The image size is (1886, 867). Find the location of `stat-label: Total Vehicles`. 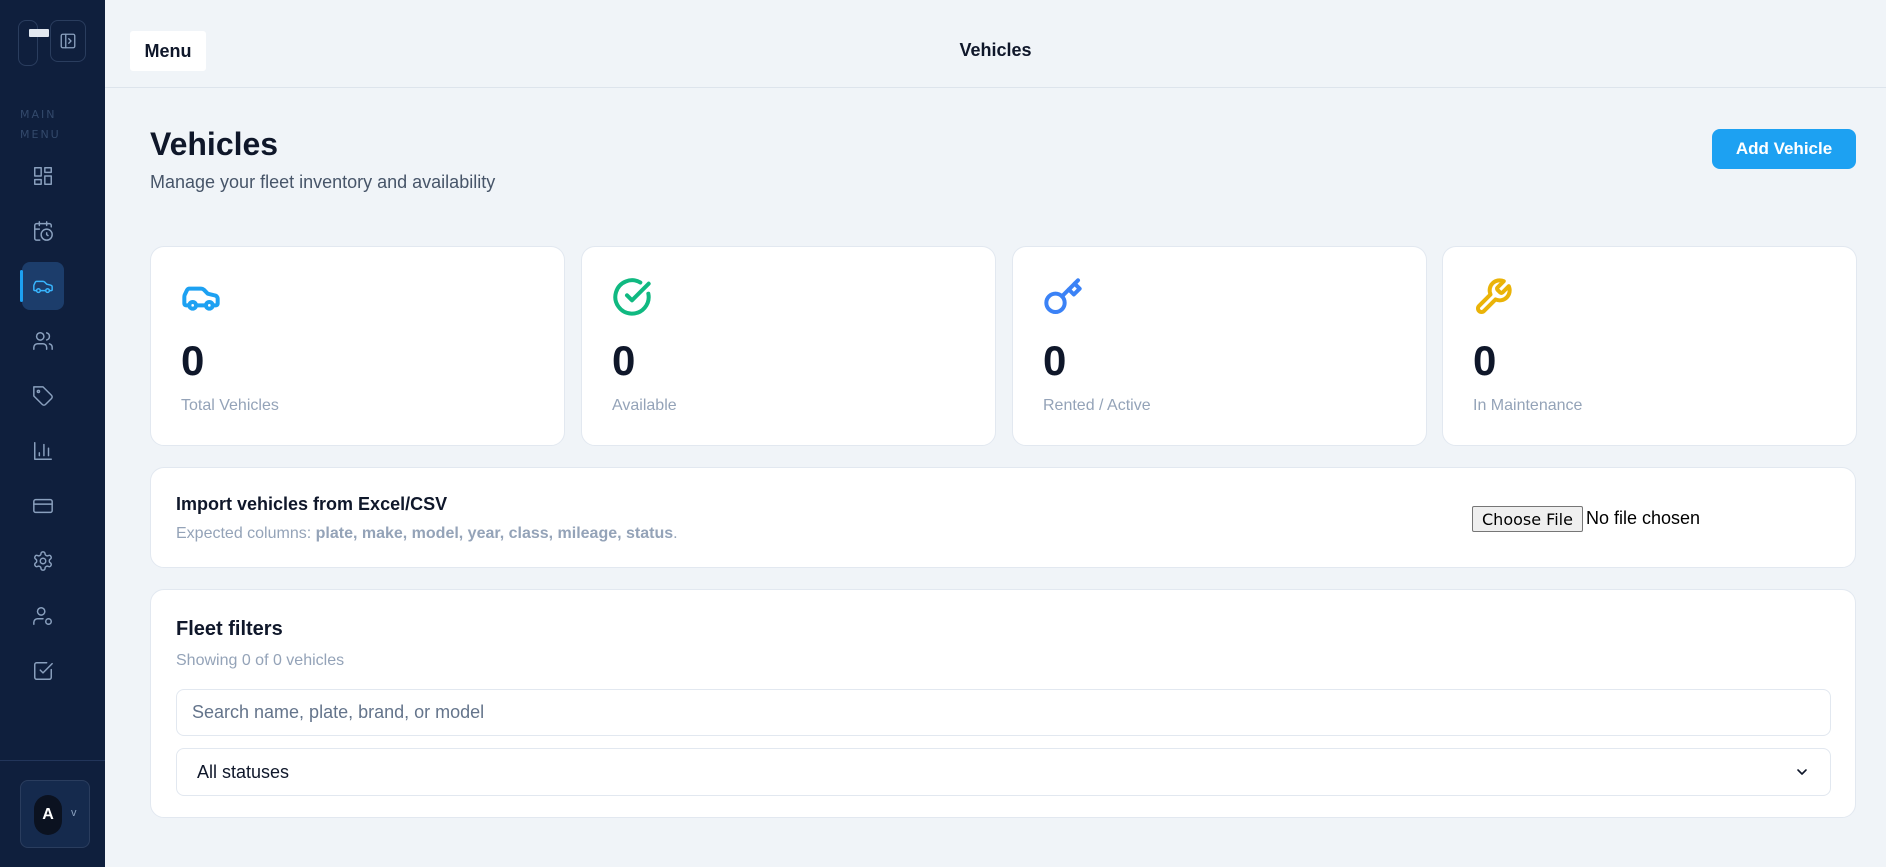

stat-label: Total Vehicles is located at coordinates (230, 405).